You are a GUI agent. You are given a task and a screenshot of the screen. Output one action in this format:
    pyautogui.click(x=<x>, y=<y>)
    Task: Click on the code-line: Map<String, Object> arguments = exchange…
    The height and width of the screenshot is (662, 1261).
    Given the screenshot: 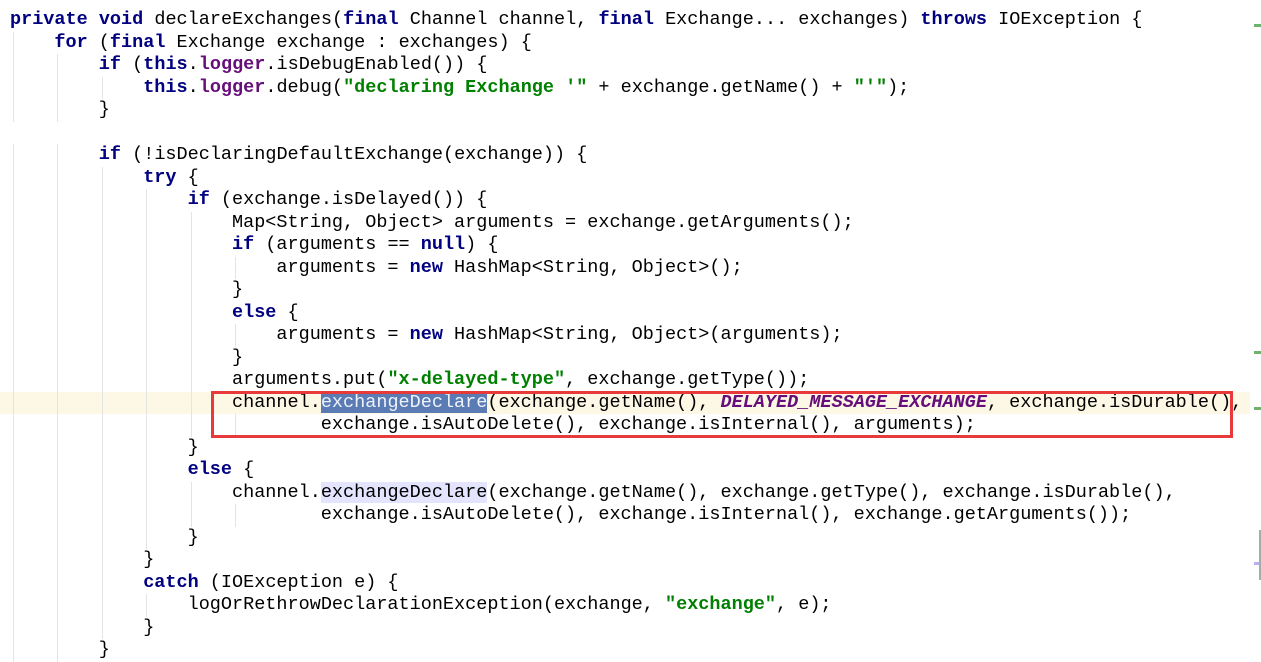 What is the action you would take?
    pyautogui.click(x=625, y=222)
    